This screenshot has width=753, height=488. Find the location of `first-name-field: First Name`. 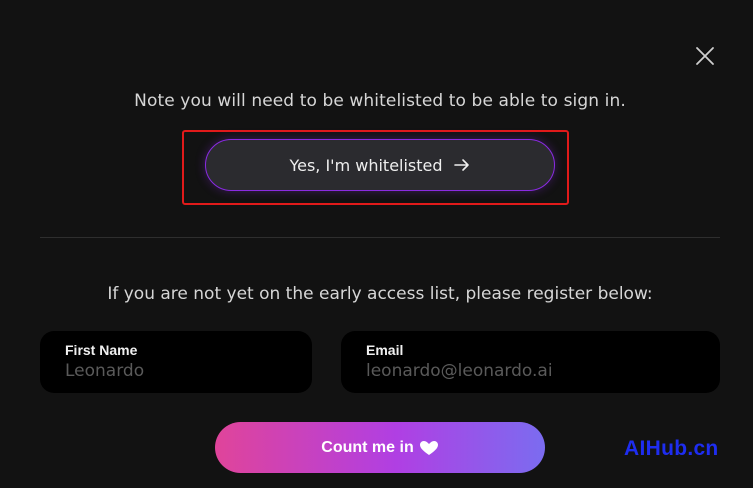

first-name-field: First Name is located at coordinates (176, 362).